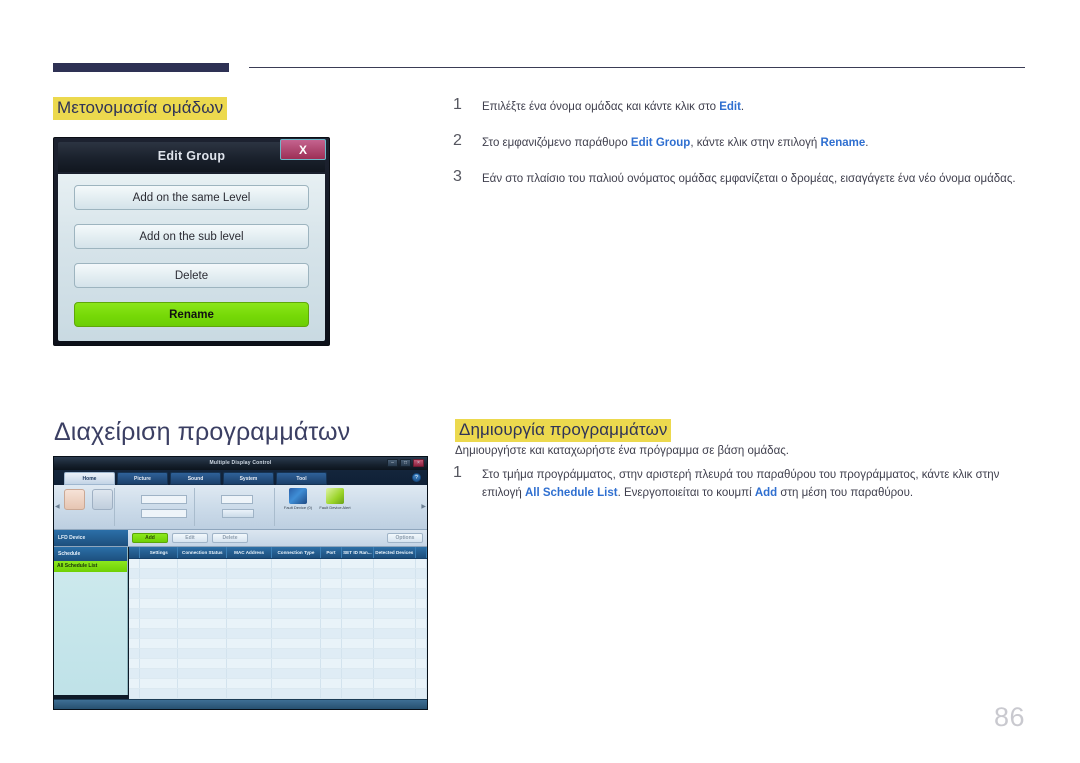 Image resolution: width=1080 pixels, height=763 pixels. What do you see at coordinates (142, 478) in the screenshot?
I see `tab-picture: Picture` at bounding box center [142, 478].